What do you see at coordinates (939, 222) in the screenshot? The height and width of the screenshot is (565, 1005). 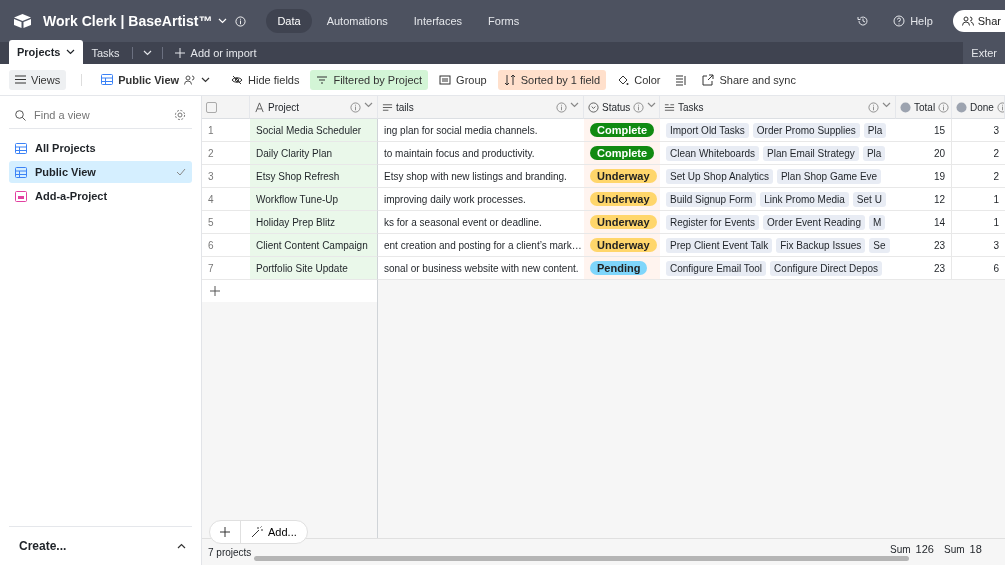 I see `table-cell: 14` at bounding box center [939, 222].